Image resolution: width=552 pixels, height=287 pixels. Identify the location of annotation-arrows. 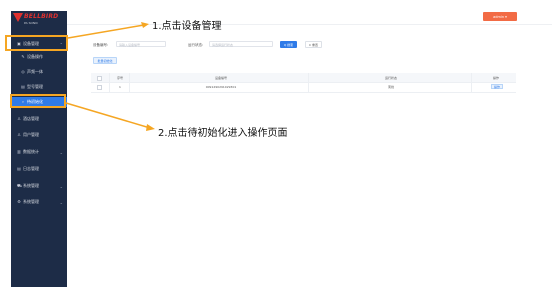
(110, 76).